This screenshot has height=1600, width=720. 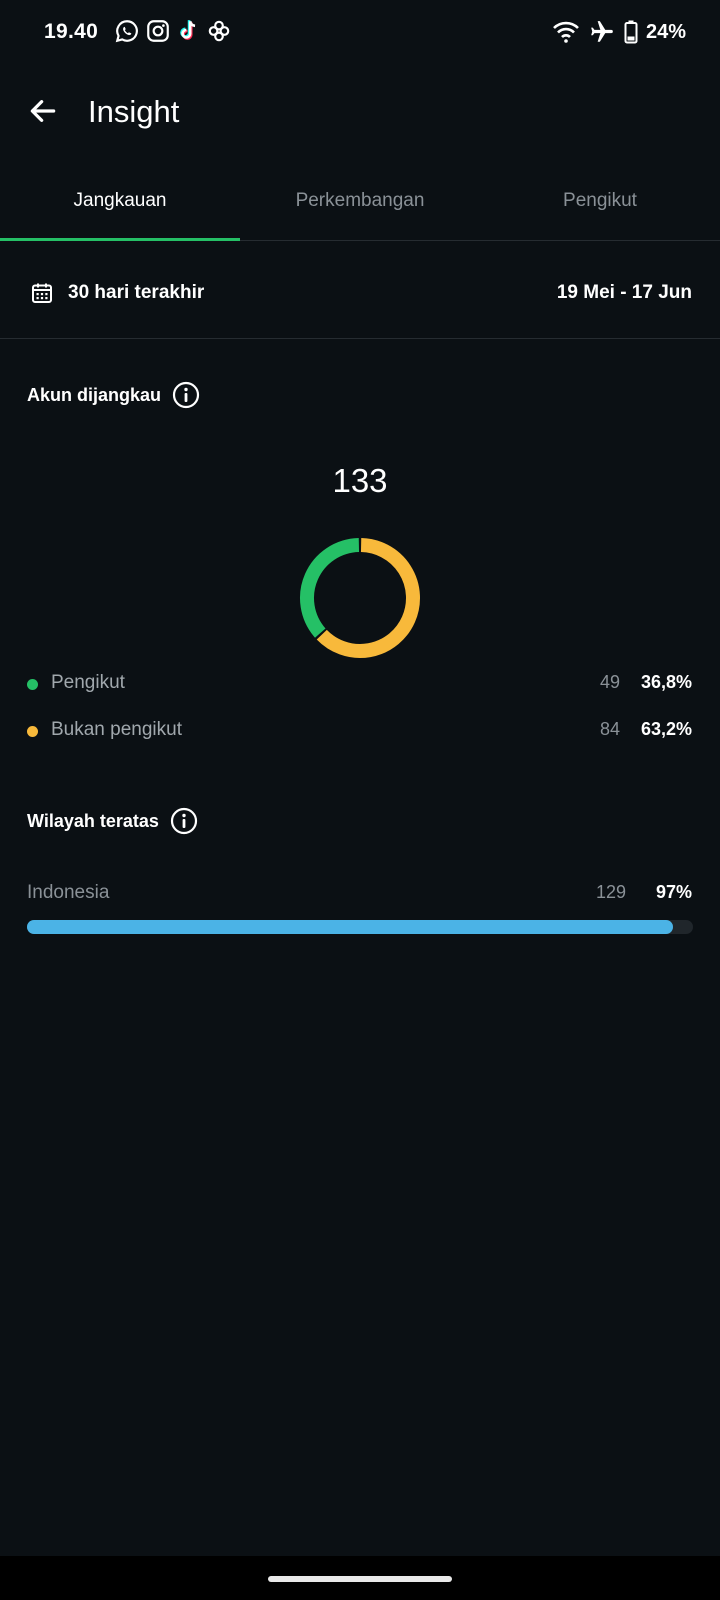 I want to click on tab-perkembangan: Perkembangan, so click(x=360, y=205).